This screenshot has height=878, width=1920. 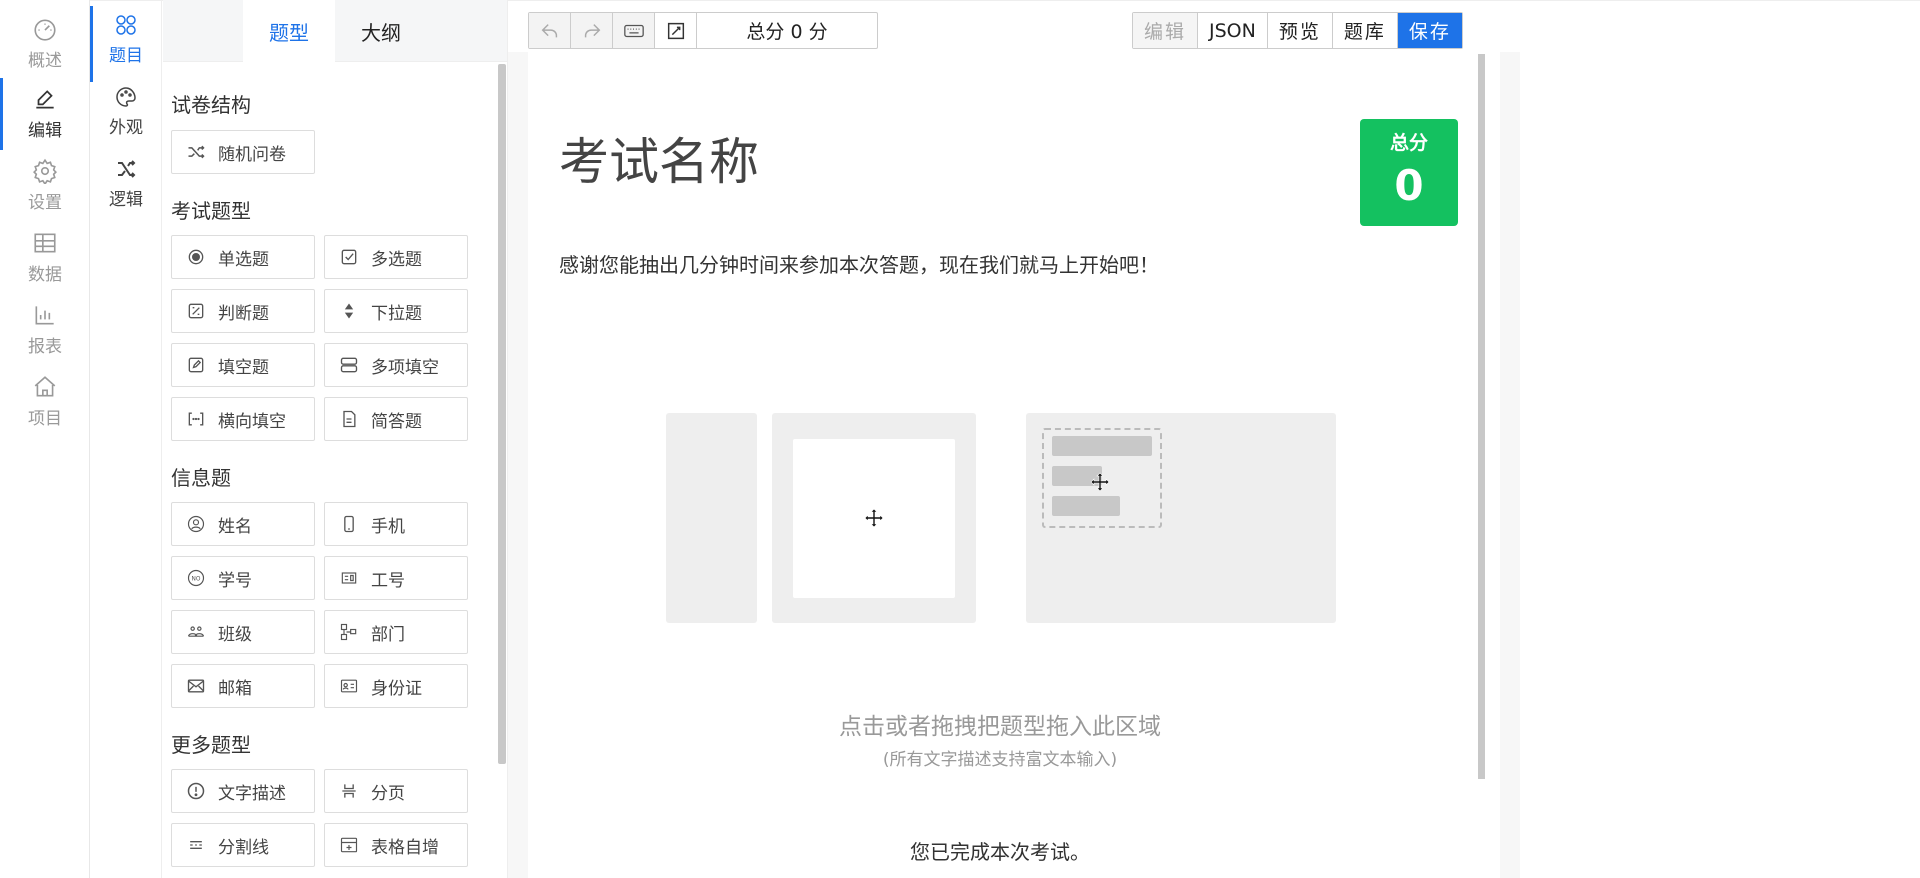 I want to click on fill-blank-button: 填空题, so click(x=243, y=365).